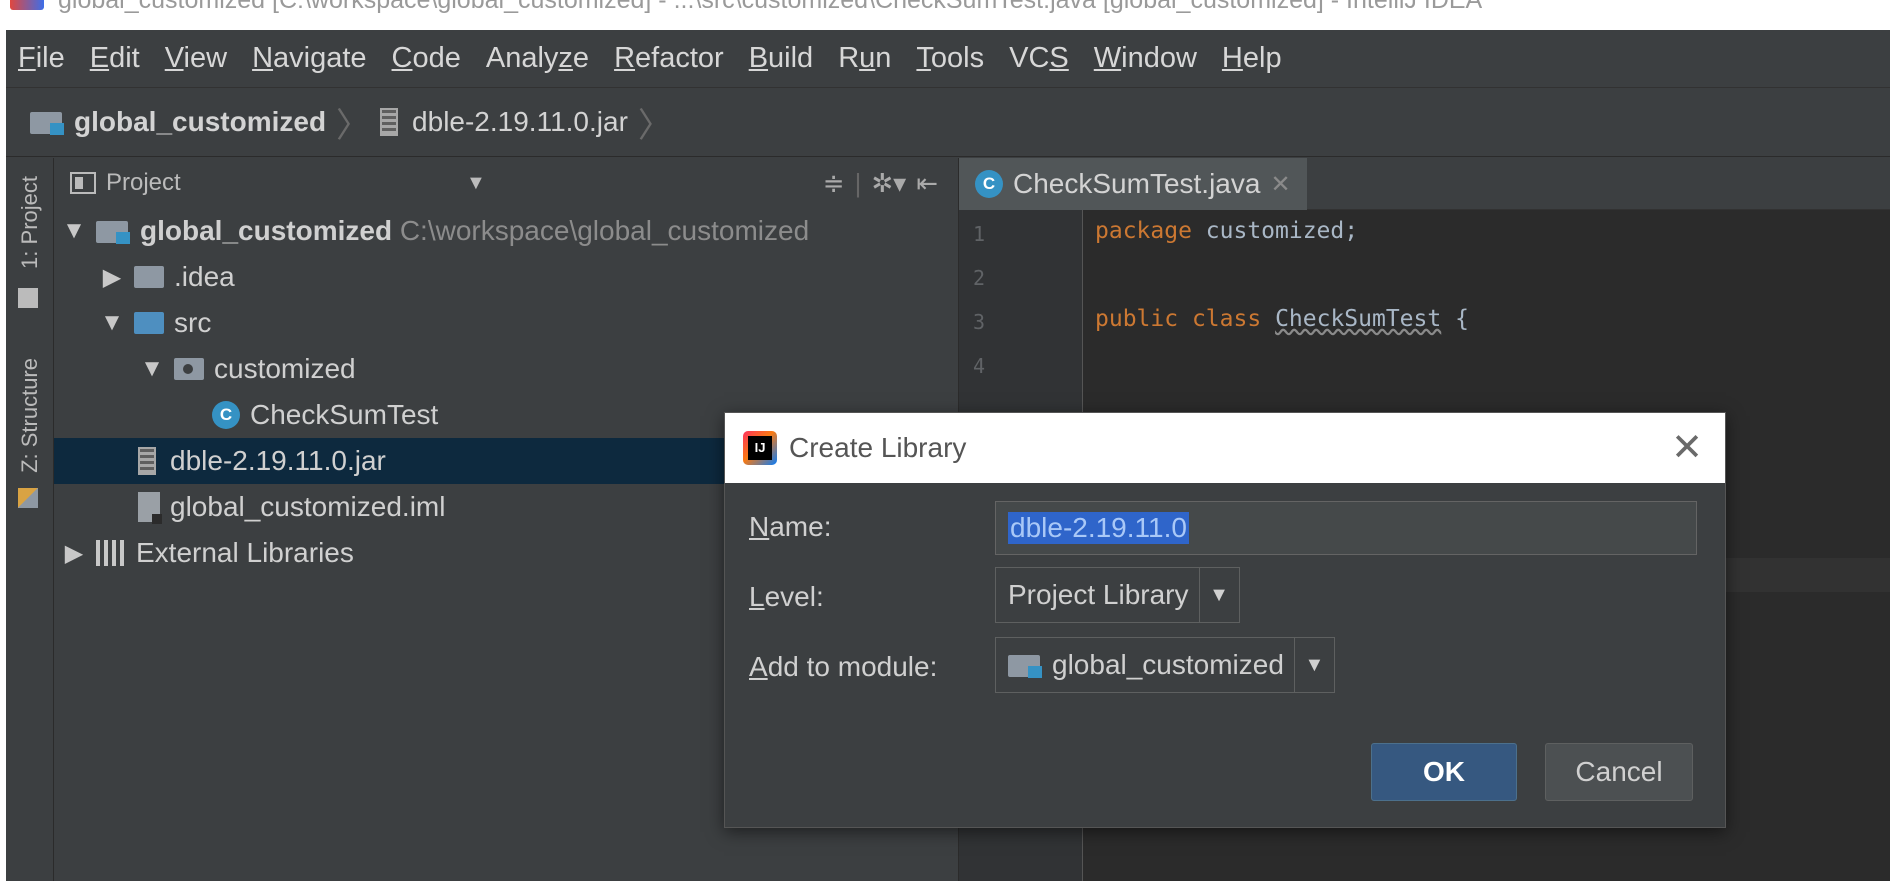  Describe the element at coordinates (83, 183) in the screenshot. I see `project-view-icon` at that location.